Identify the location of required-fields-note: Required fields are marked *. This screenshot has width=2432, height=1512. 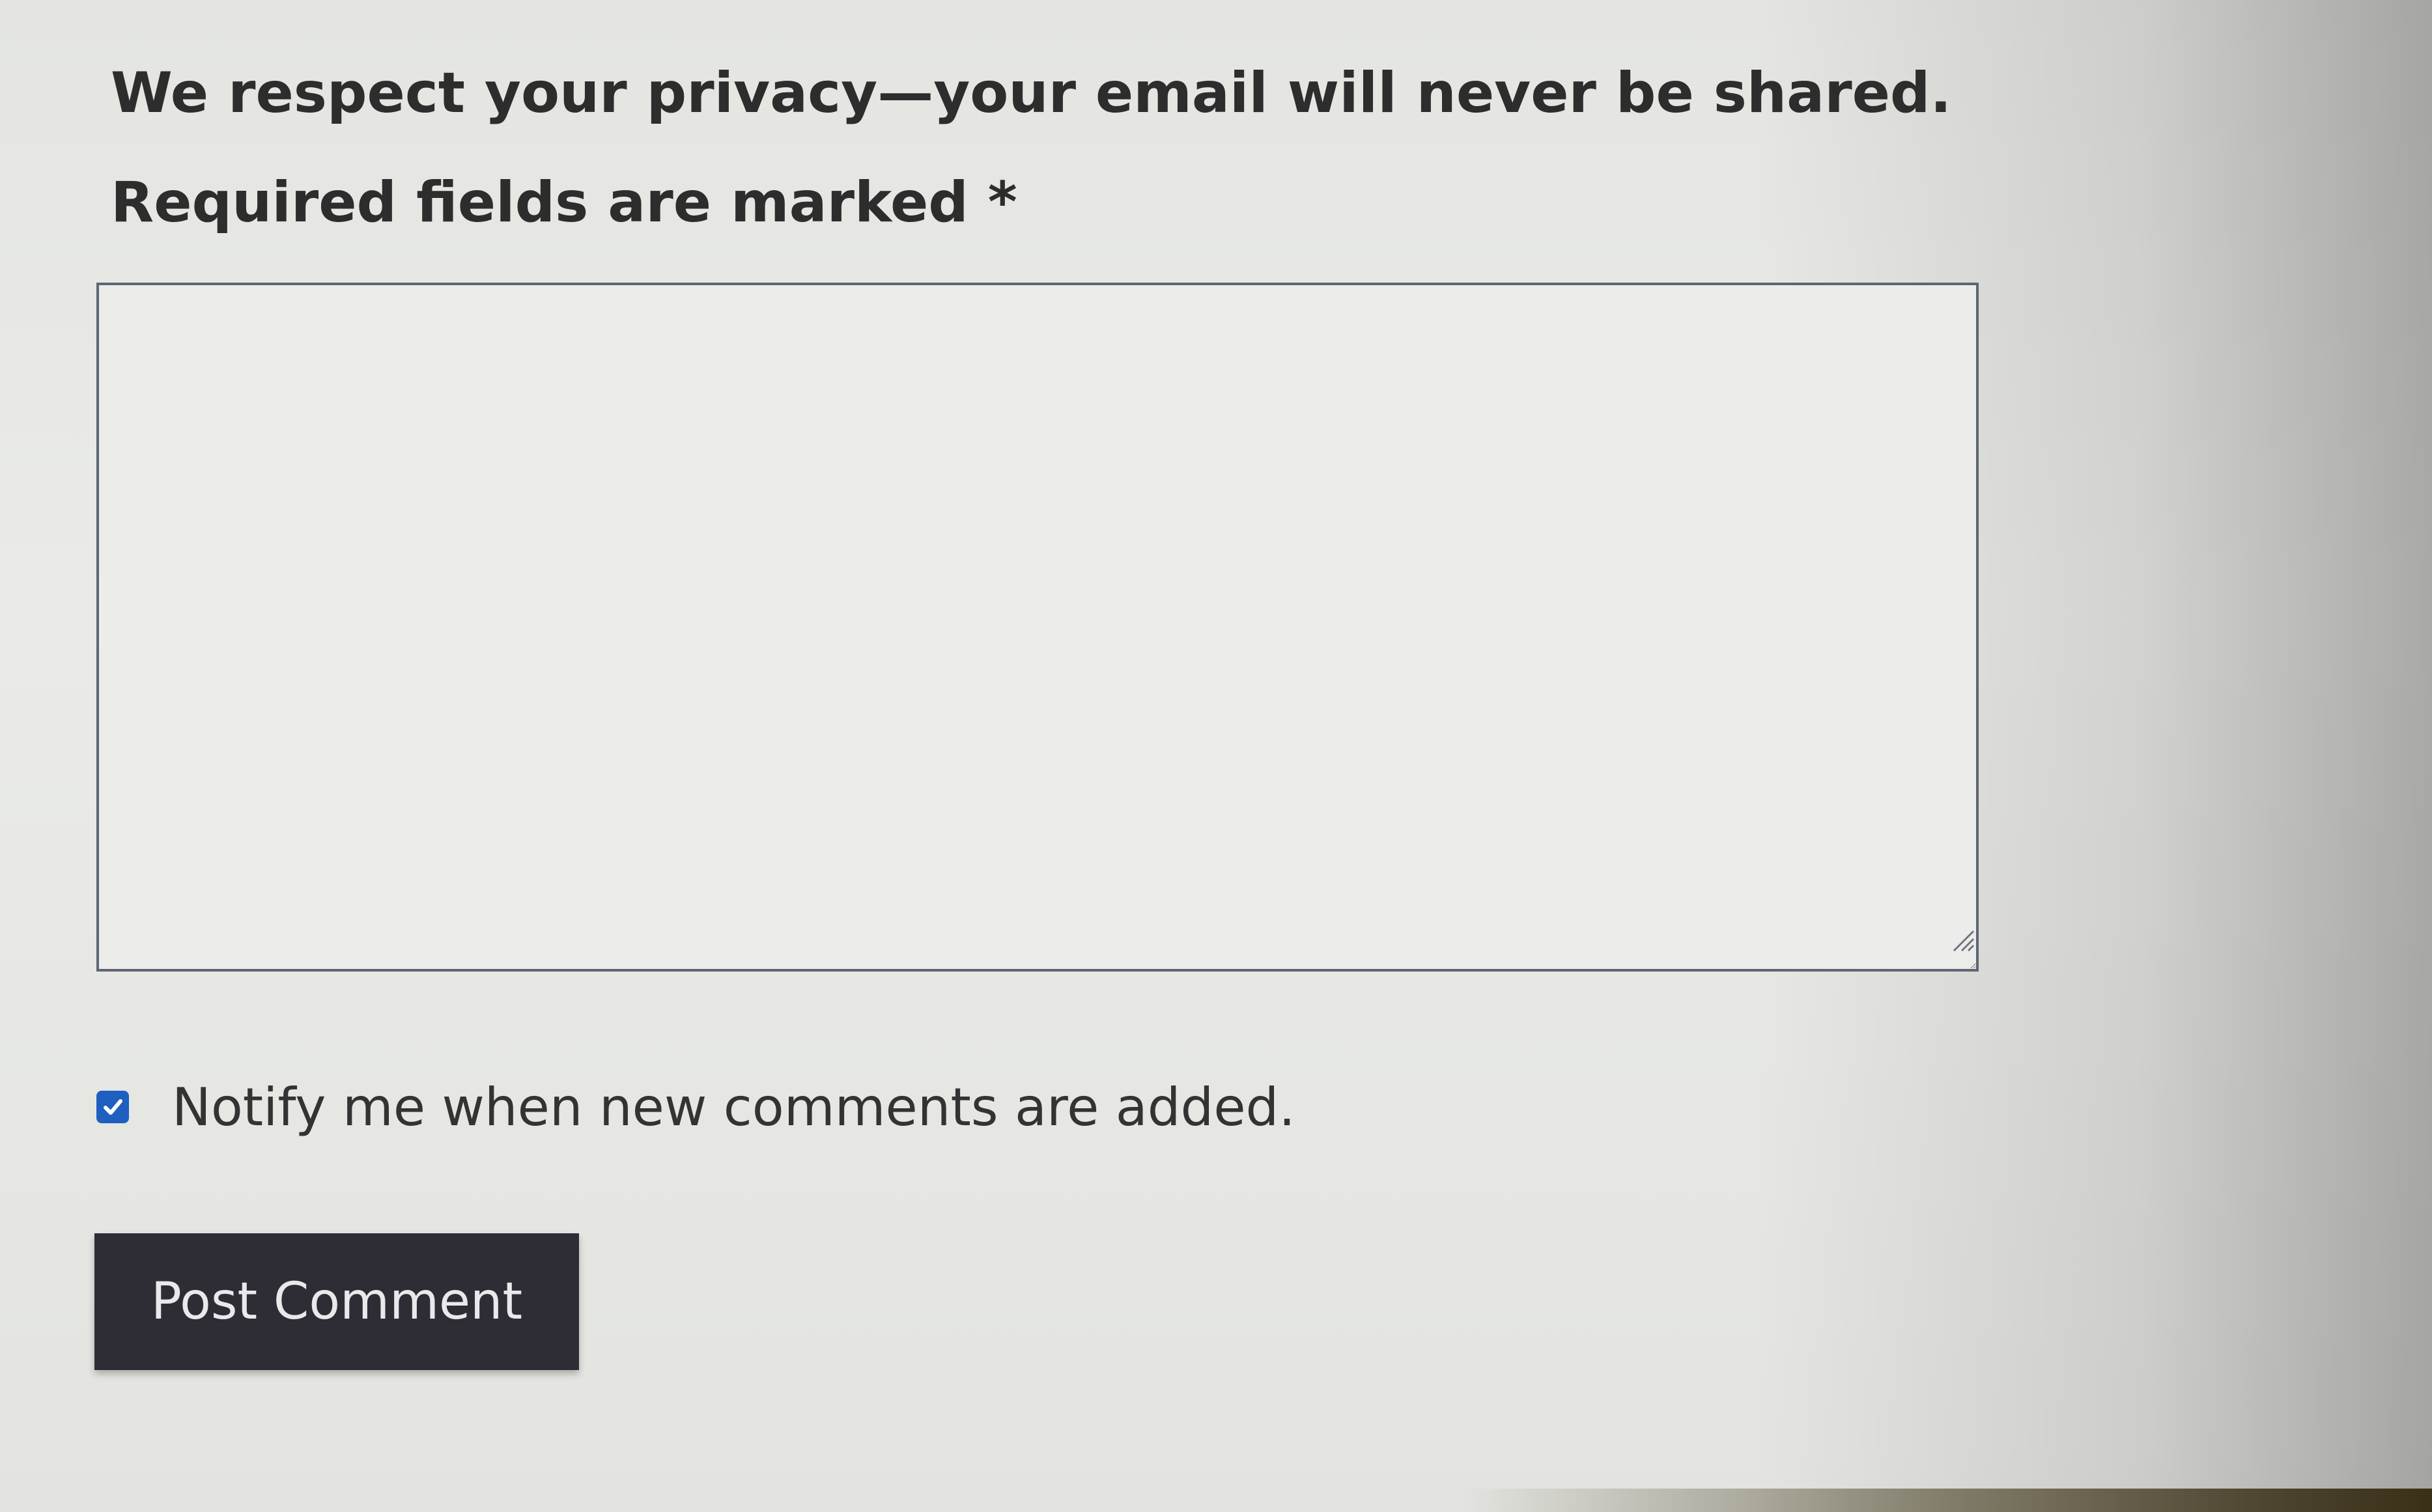
(564, 203).